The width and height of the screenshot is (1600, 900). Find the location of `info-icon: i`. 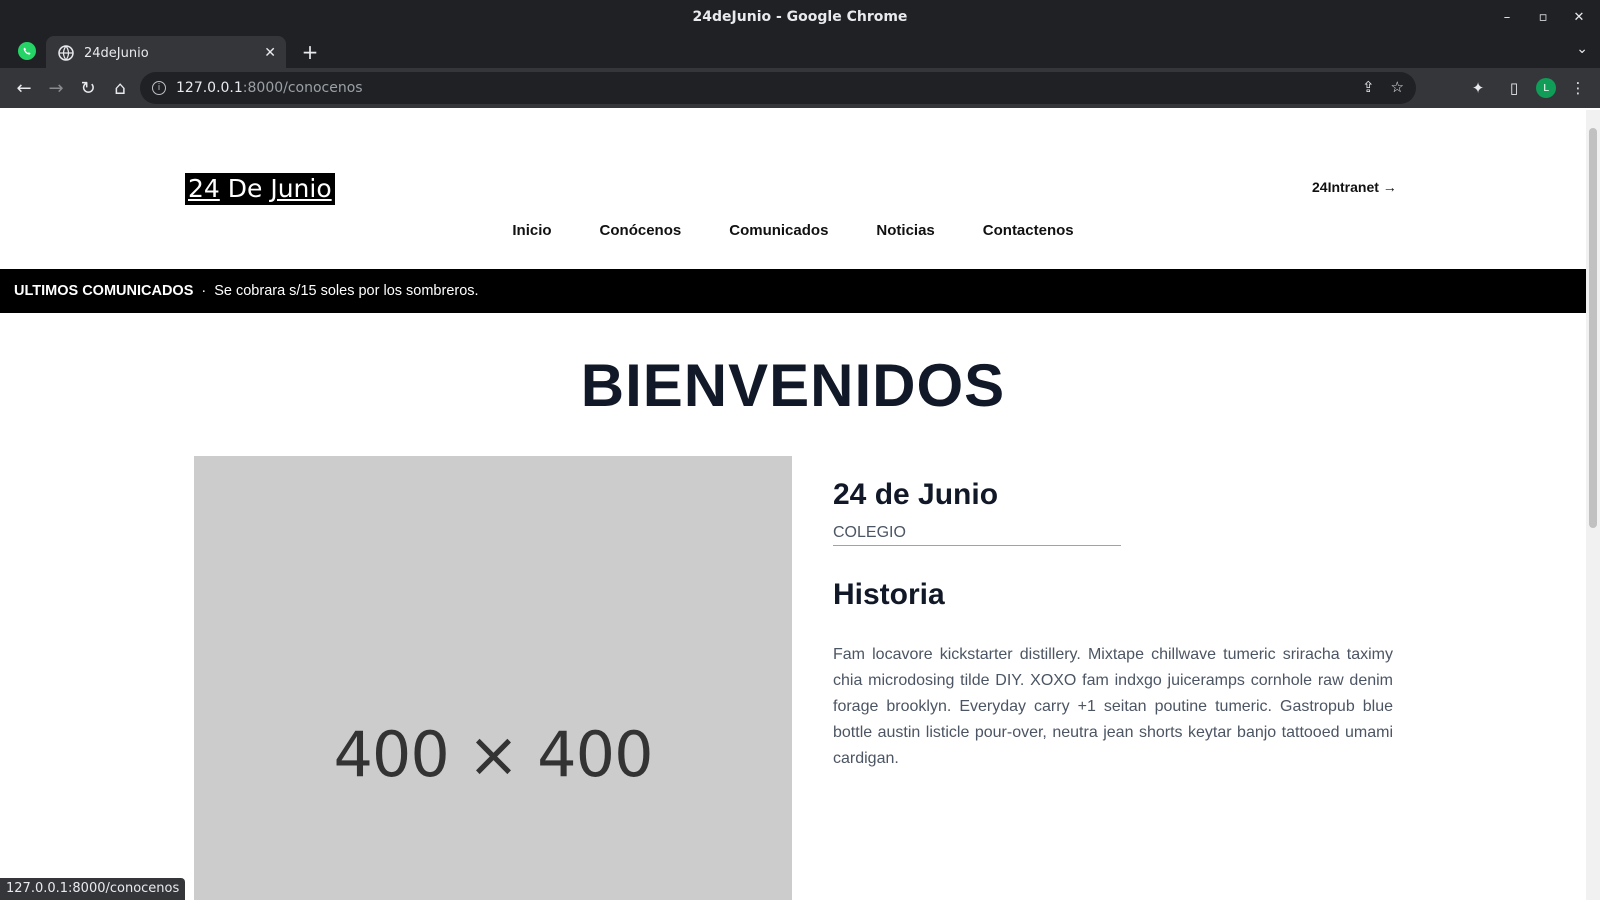

info-icon: i is located at coordinates (159, 88).